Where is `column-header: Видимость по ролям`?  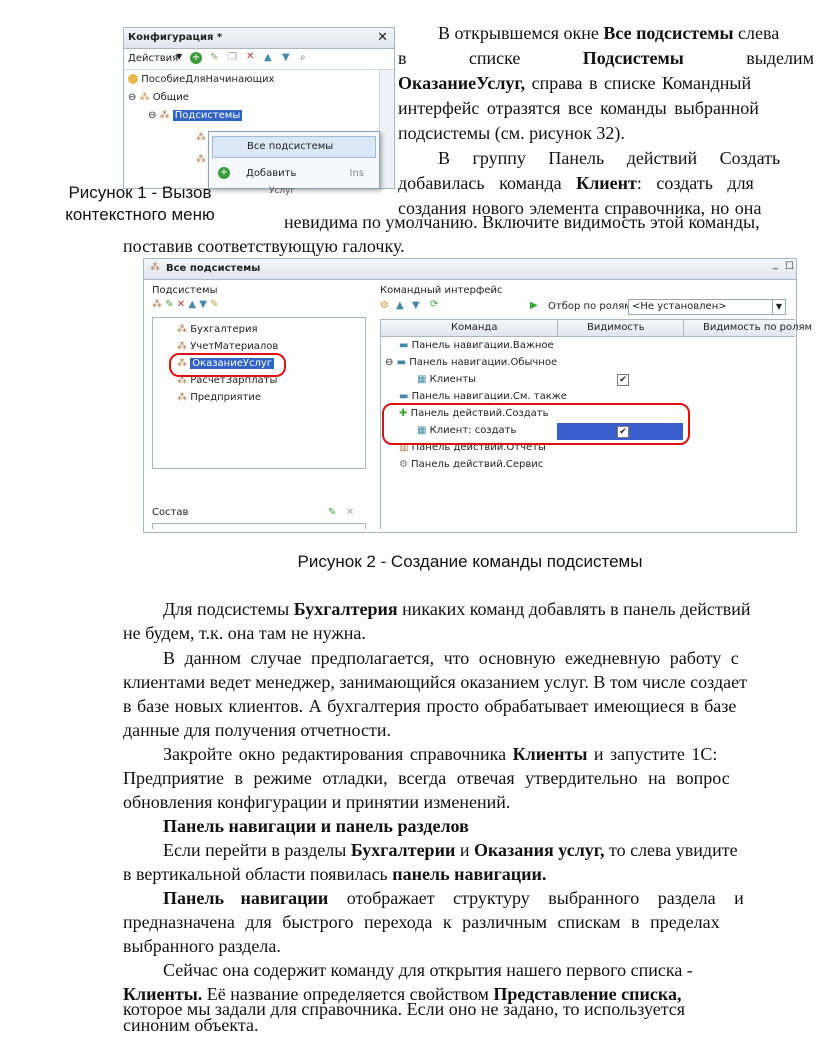 column-header: Видимость по ролям is located at coordinates (757, 327).